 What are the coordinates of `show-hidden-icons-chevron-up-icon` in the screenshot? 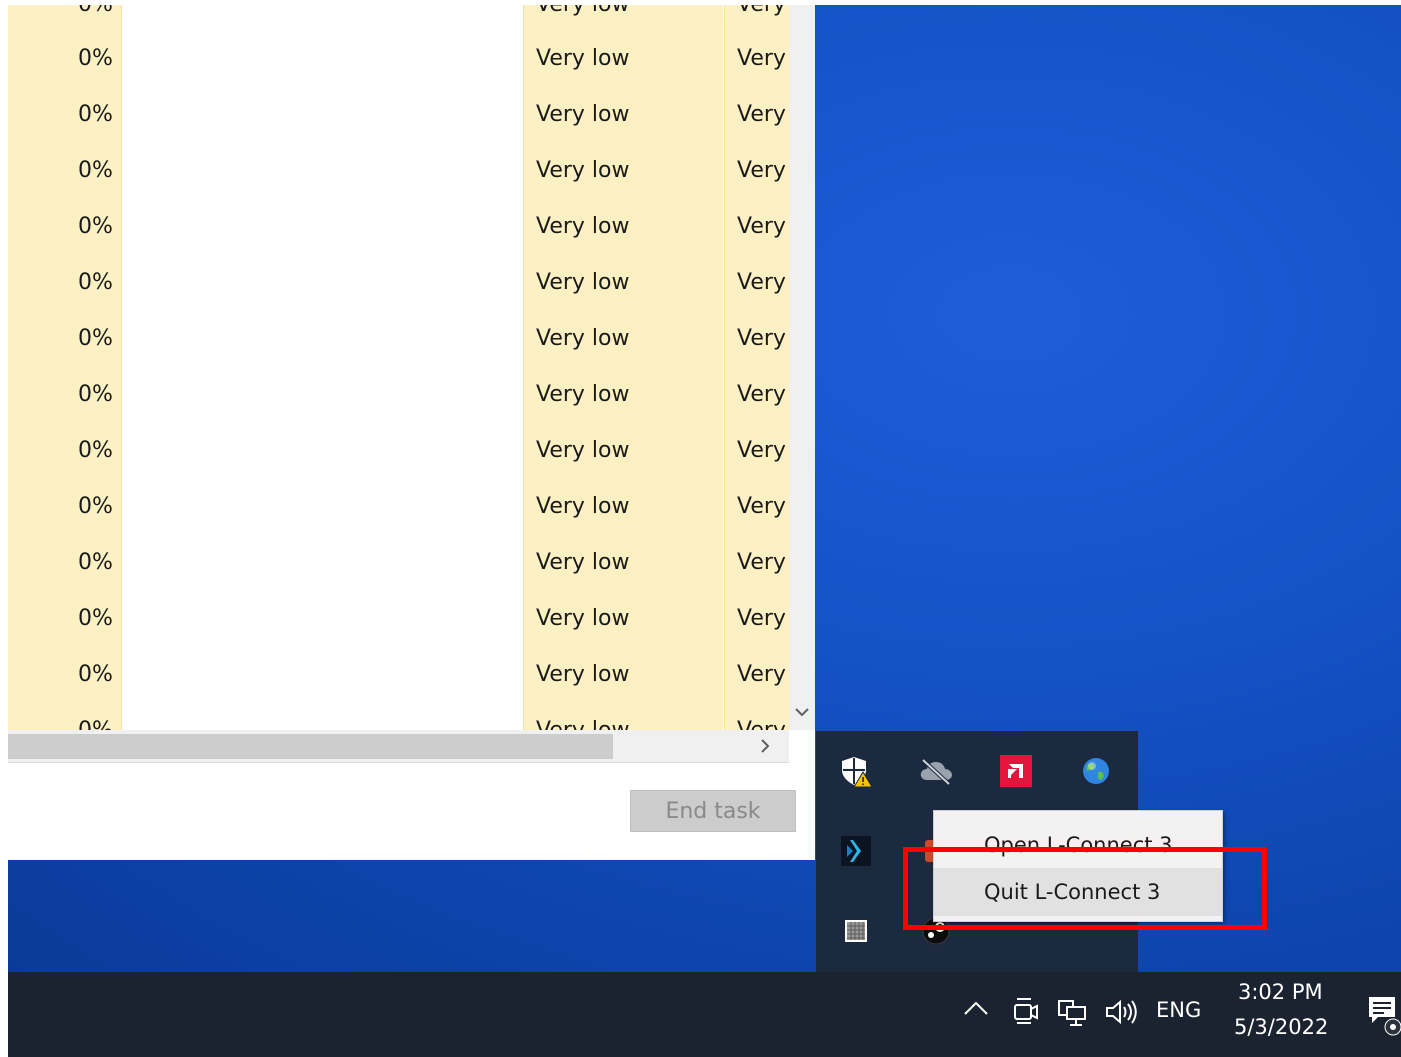 It's located at (976, 1010).